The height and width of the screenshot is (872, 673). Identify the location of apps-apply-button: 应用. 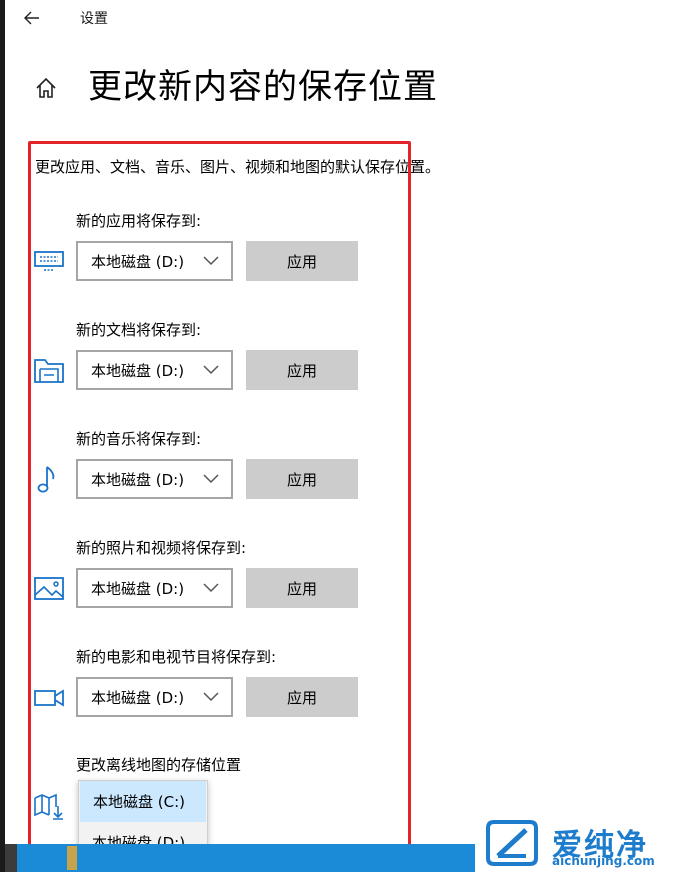
(302, 261).